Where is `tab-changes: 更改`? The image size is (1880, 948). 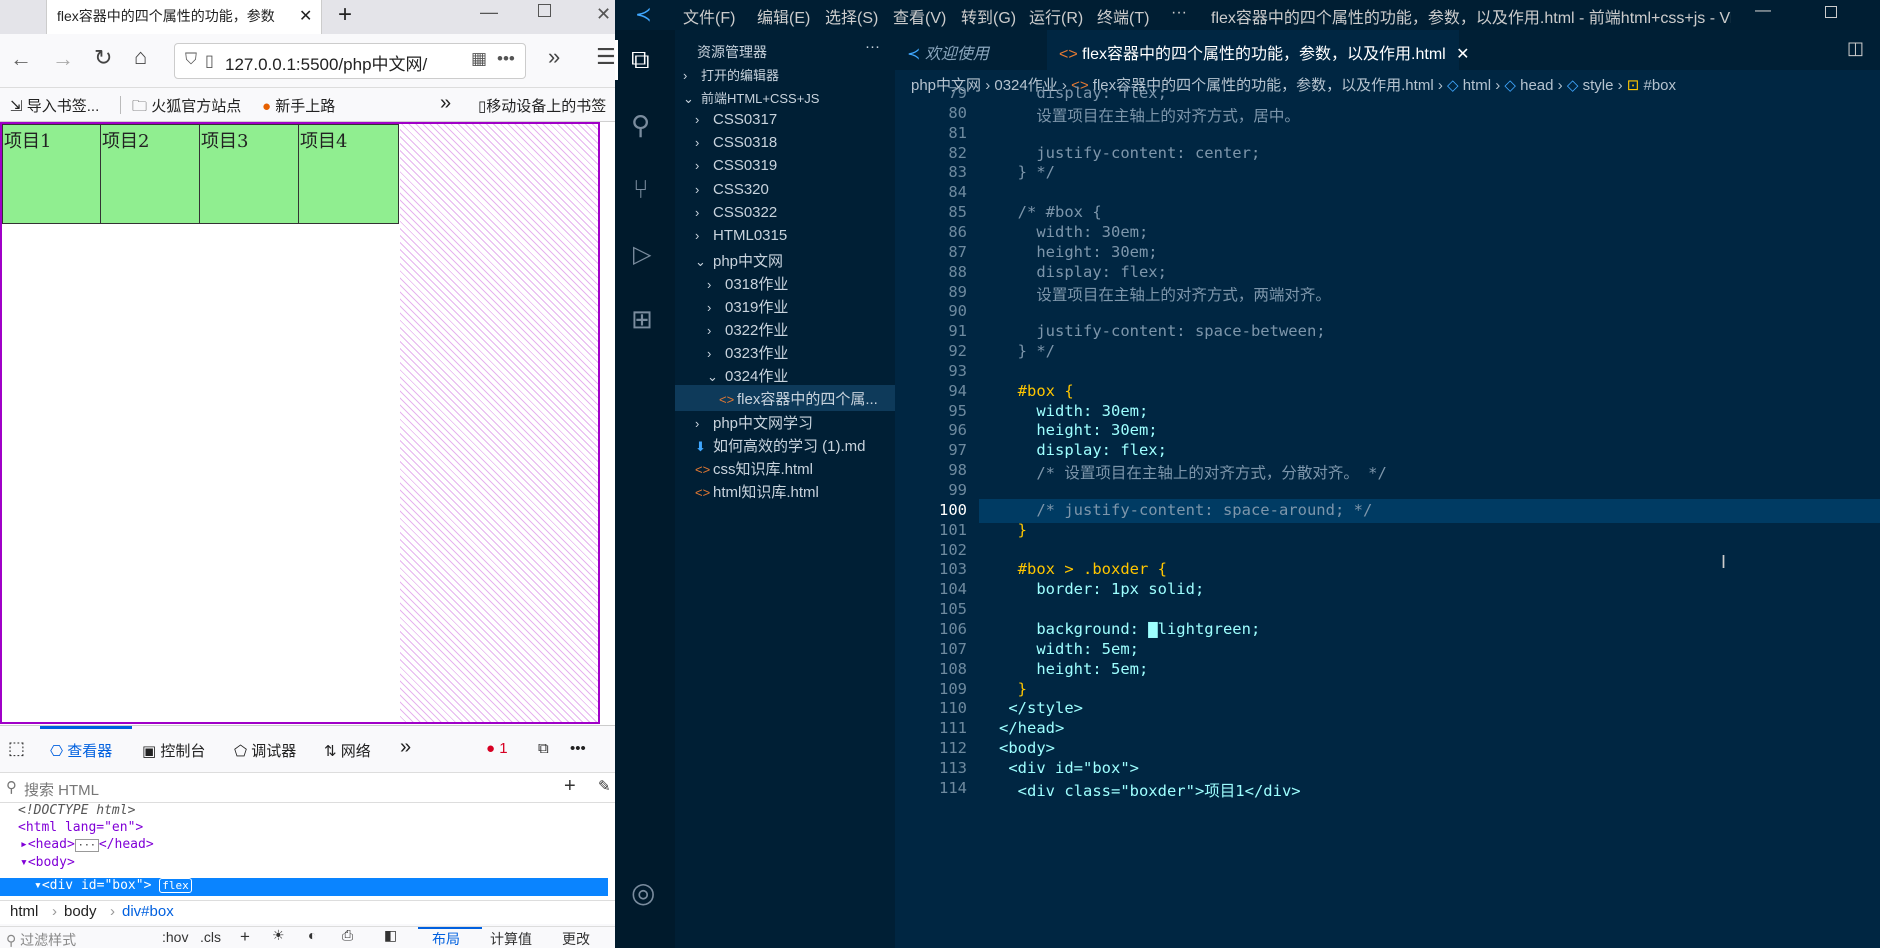 tab-changes: 更改 is located at coordinates (576, 938).